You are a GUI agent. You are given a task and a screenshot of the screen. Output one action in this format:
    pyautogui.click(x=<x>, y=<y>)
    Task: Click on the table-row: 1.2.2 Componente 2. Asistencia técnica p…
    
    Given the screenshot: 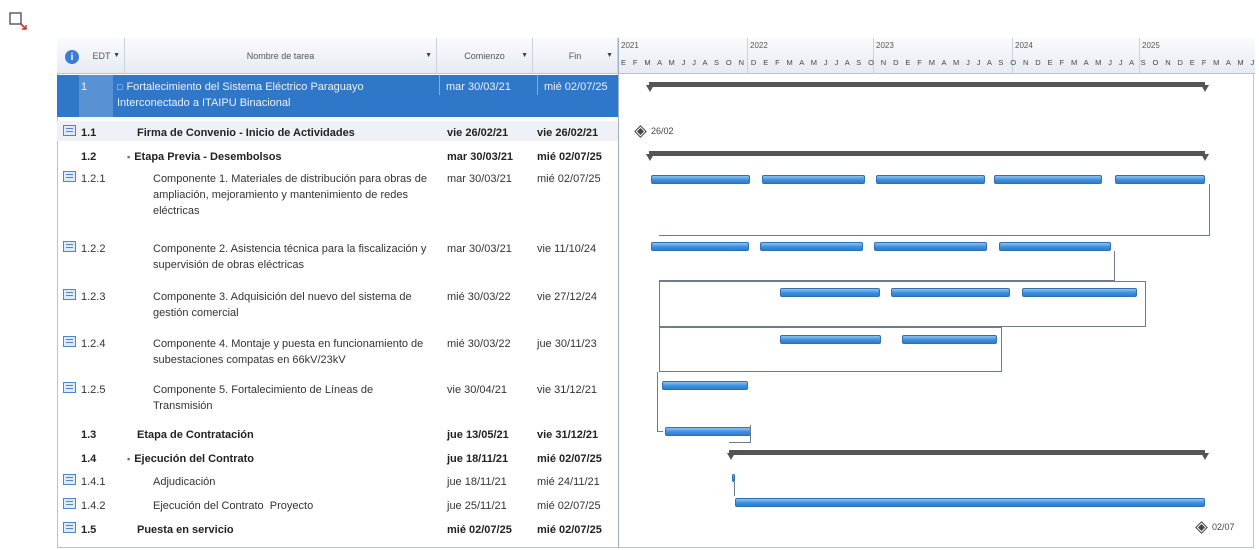 What is the action you would take?
    pyautogui.click(x=337, y=259)
    